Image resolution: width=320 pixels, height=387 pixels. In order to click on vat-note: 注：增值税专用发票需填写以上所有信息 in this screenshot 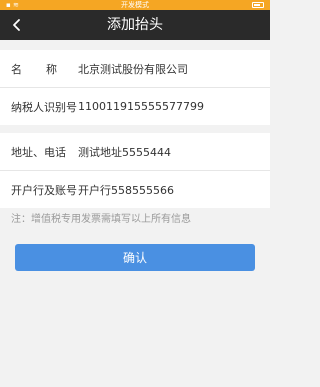, I will do `click(101, 219)`.